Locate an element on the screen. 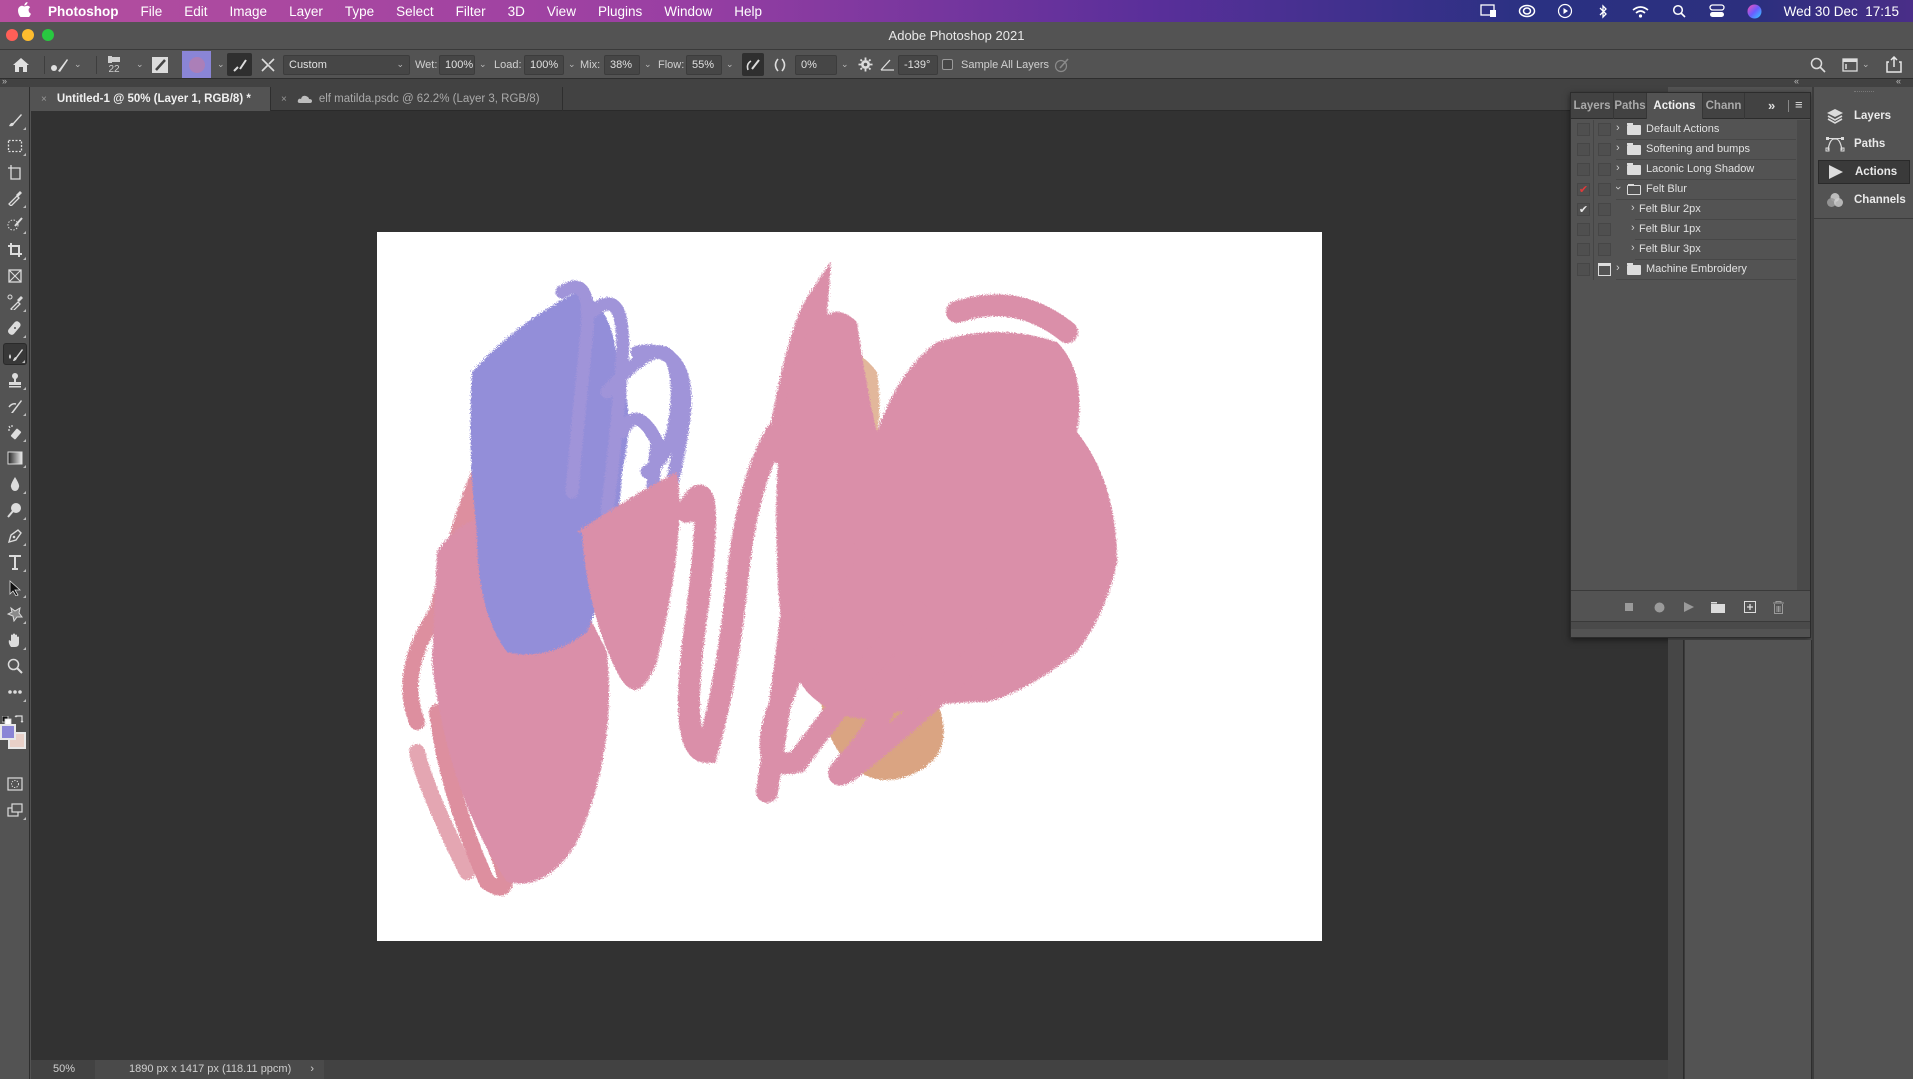 This screenshot has height=1079, width=1913. frame-tool is located at coordinates (15, 276).